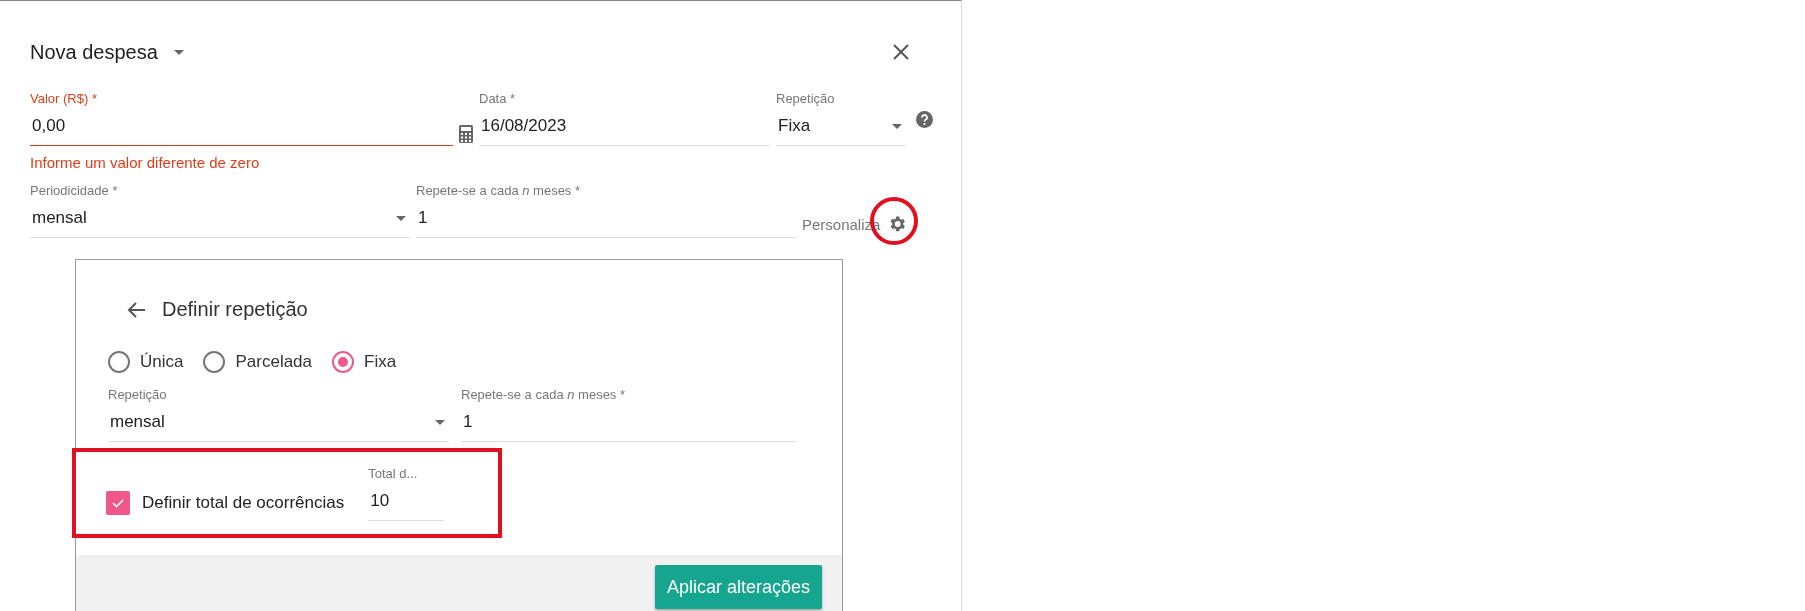  Describe the element at coordinates (178, 52) in the screenshot. I see `caret-icon` at that location.